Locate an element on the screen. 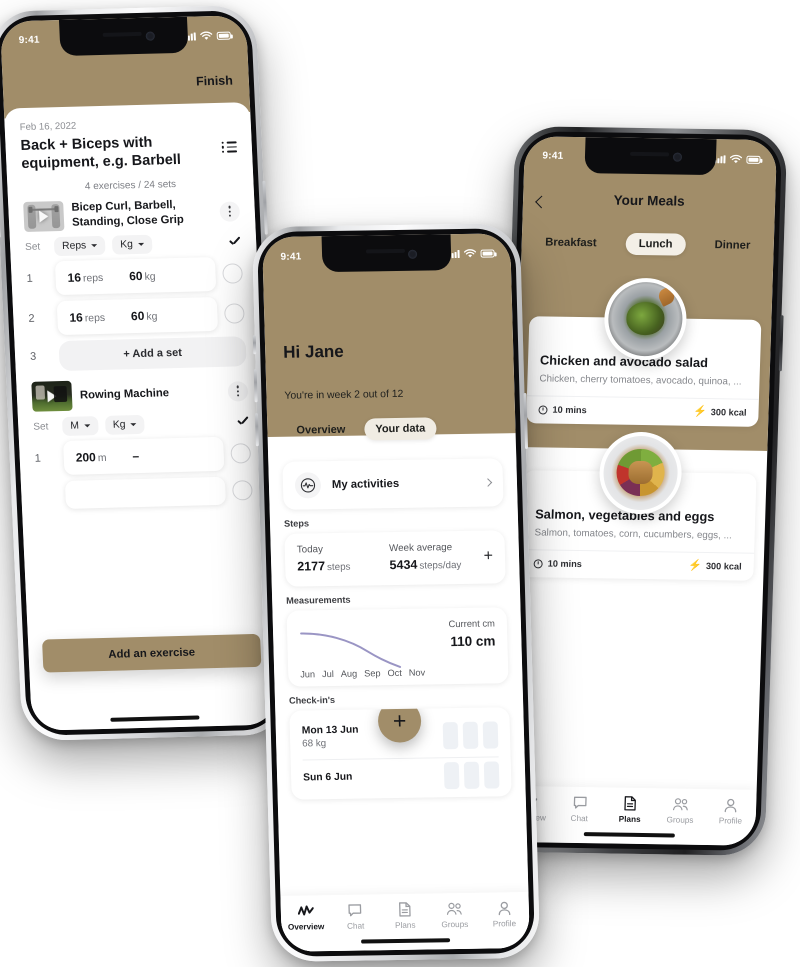 This screenshot has height=967, width=800. unit-dropdown-distance: M is located at coordinates (80, 425).